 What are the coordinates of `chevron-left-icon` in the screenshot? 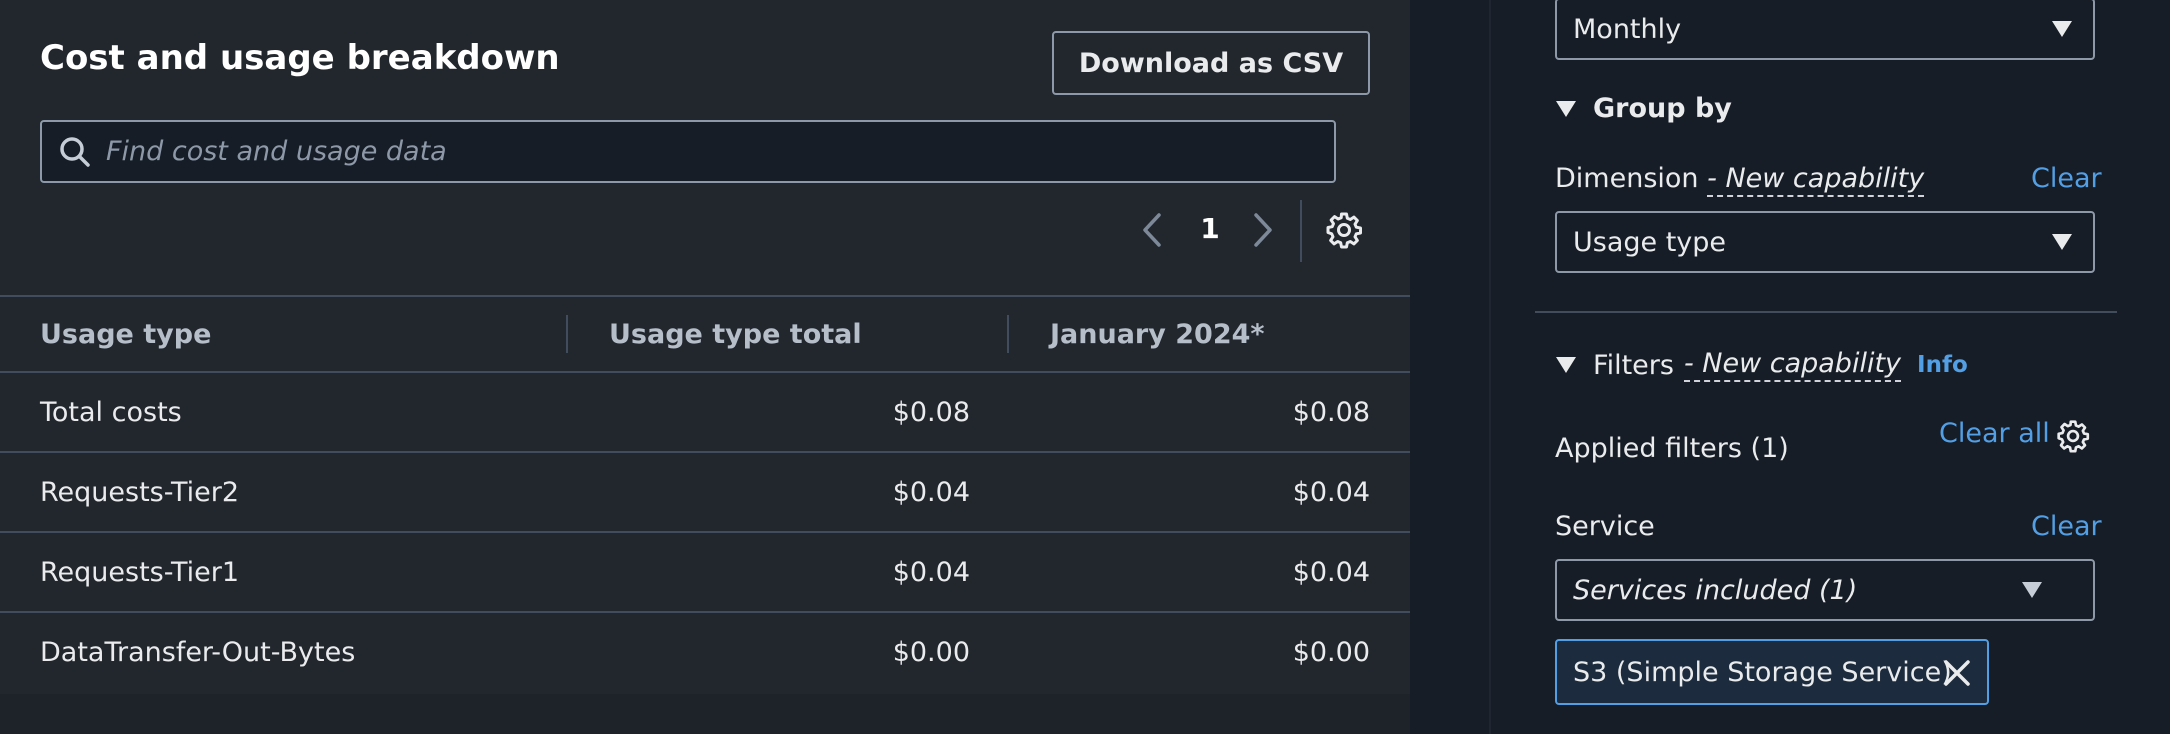 It's located at (1152, 230).